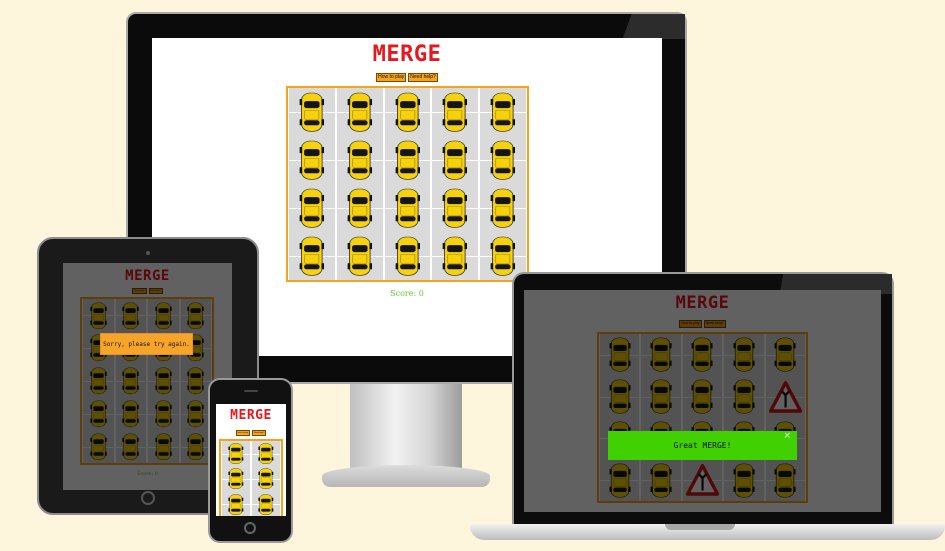  Describe the element at coordinates (787, 436) in the screenshot. I see `close-icon: ×` at that location.